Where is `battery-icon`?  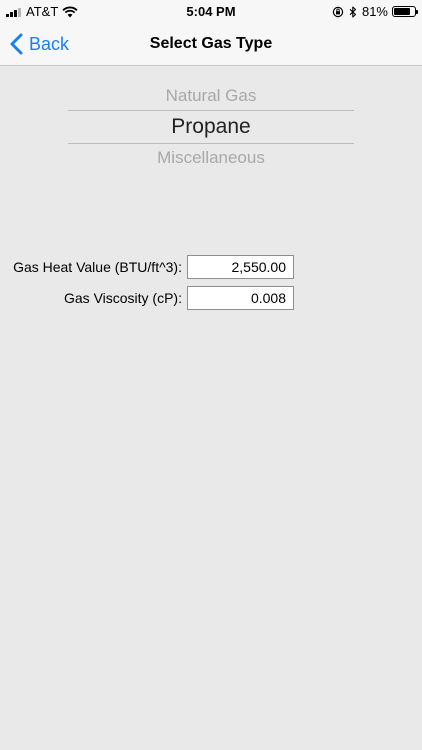
battery-icon is located at coordinates (405, 11).